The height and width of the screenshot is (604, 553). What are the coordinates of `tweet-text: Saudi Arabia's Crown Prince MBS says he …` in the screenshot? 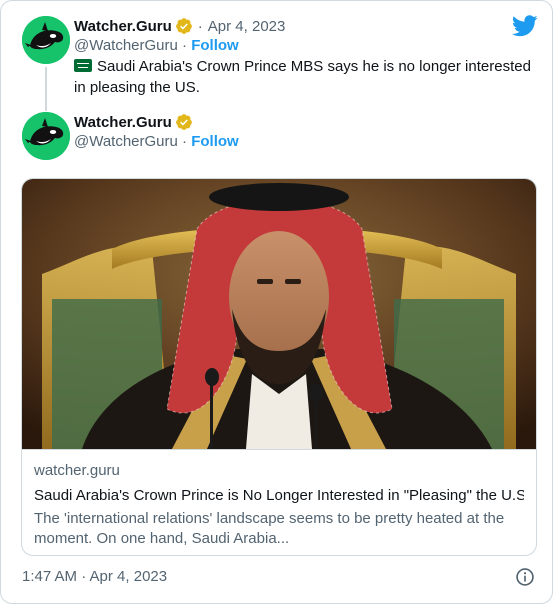 It's located at (304, 77).